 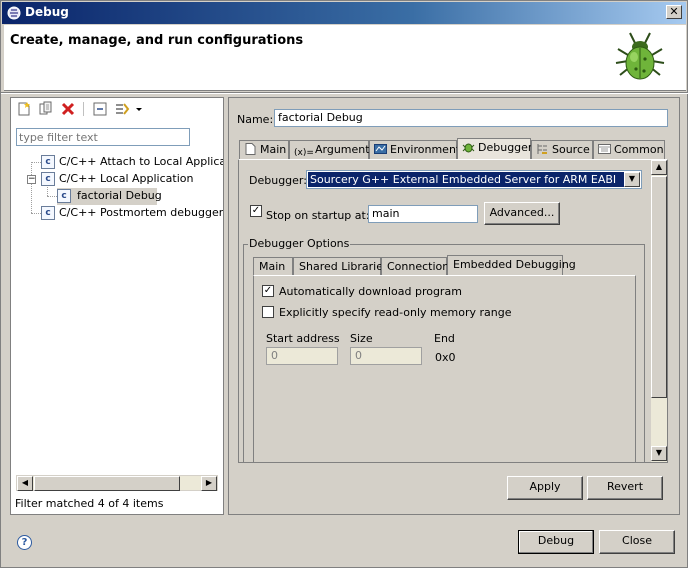 I want to click on tab-label: Source, so click(x=571, y=149).